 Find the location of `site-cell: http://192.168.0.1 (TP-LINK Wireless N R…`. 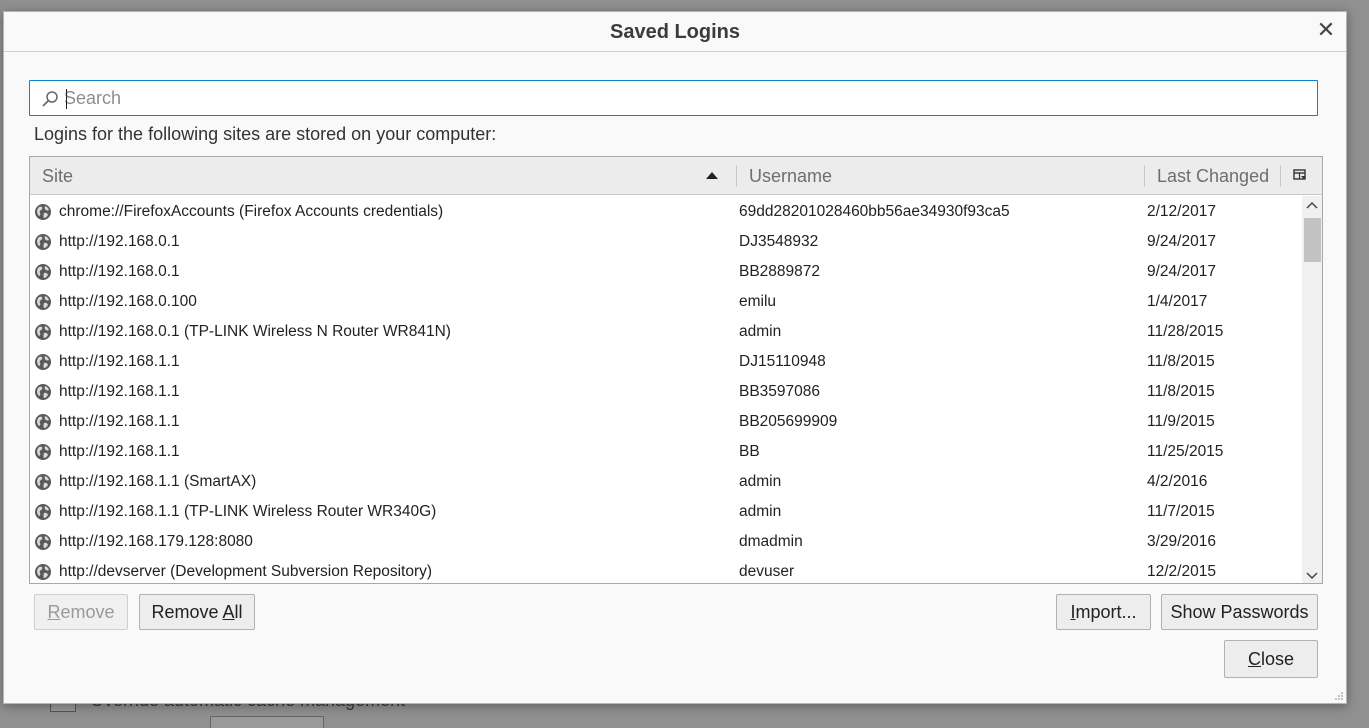

site-cell: http://192.168.0.1 (TP-LINK Wireless N R… is located at coordinates (255, 331).